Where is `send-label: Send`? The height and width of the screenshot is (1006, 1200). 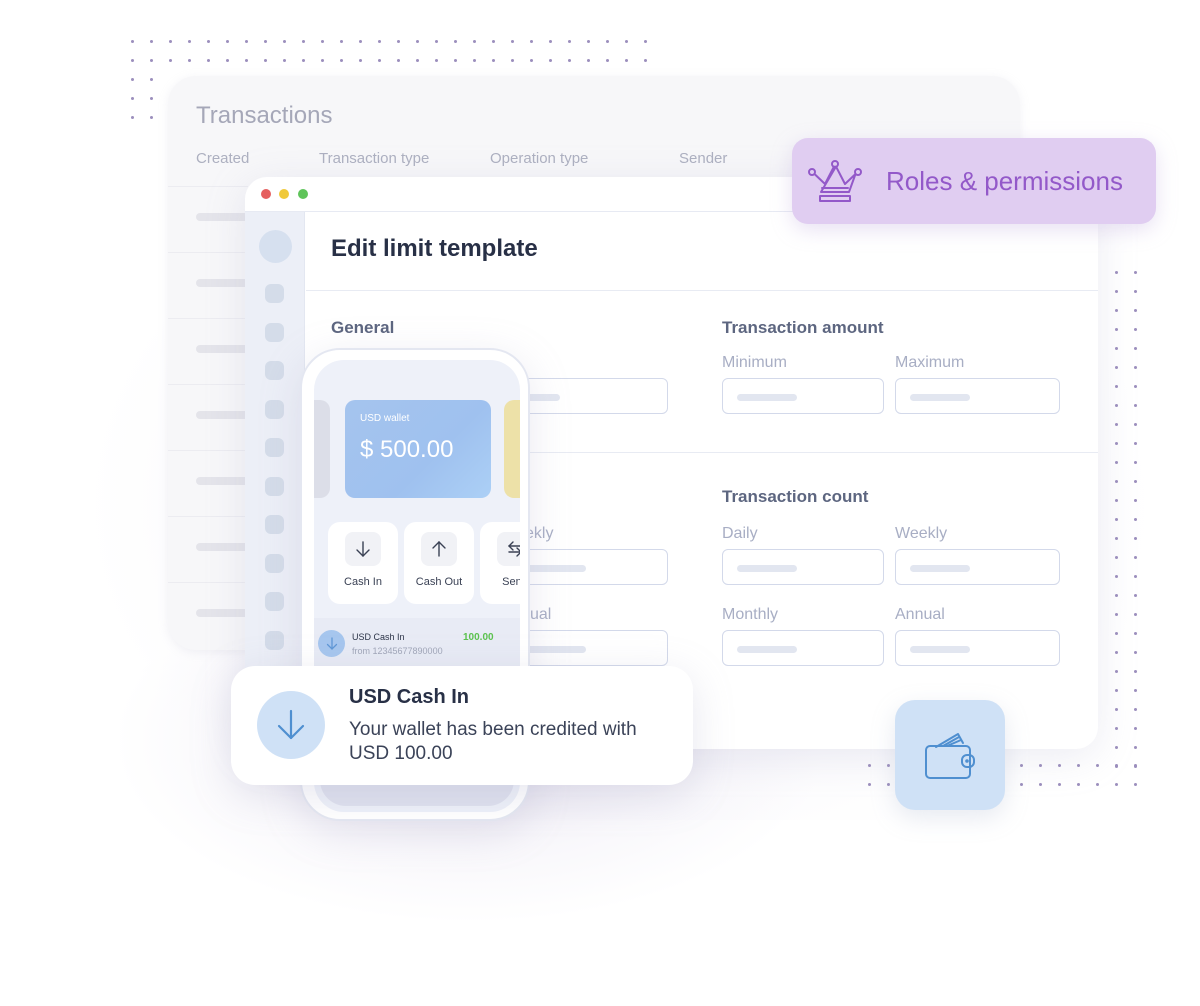
send-label: Send is located at coordinates (511, 582).